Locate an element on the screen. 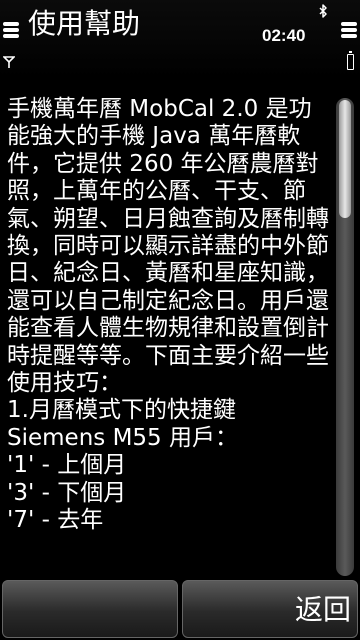 This screenshot has width=360, height=640. title-bar: 使用幫助 02:40 is located at coordinates (180, 39).